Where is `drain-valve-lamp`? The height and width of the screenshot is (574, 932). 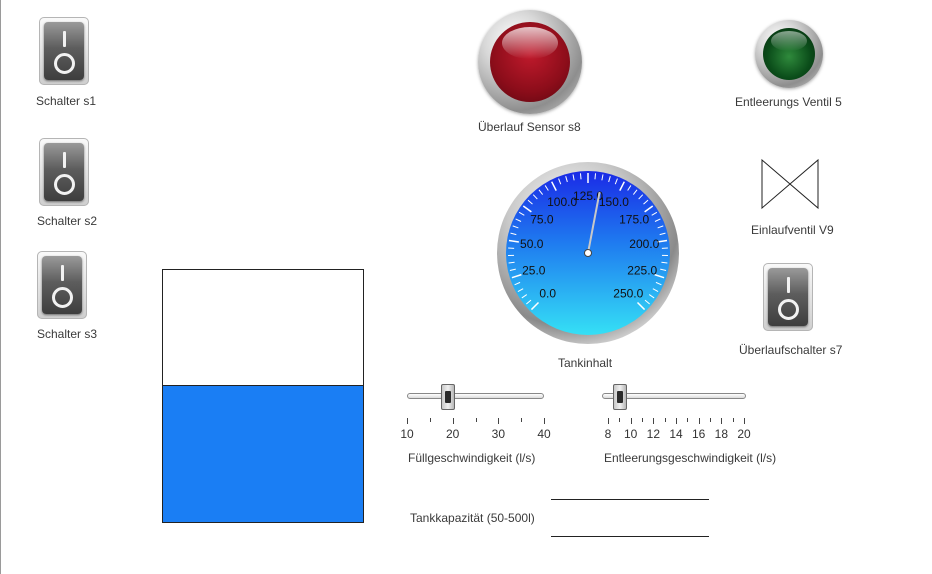
drain-valve-lamp is located at coordinates (789, 54).